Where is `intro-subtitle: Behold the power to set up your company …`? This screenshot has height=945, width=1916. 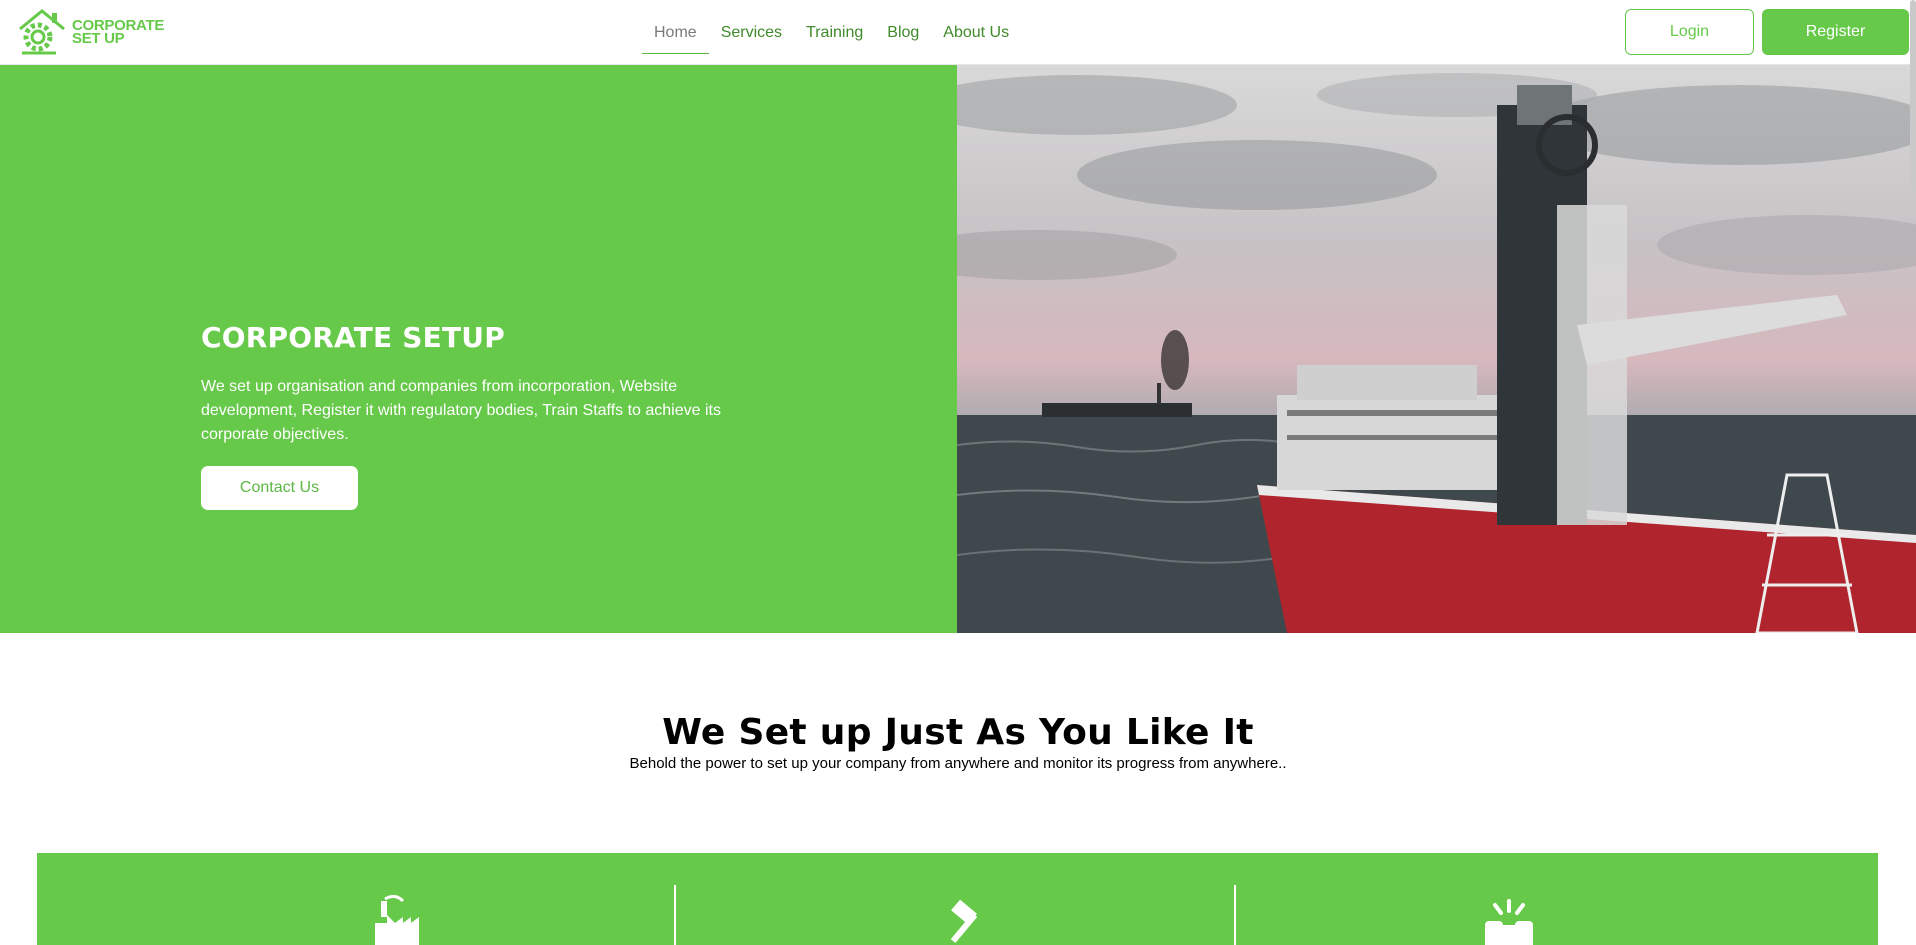
intro-subtitle: Behold the power to set up your company … is located at coordinates (958, 763).